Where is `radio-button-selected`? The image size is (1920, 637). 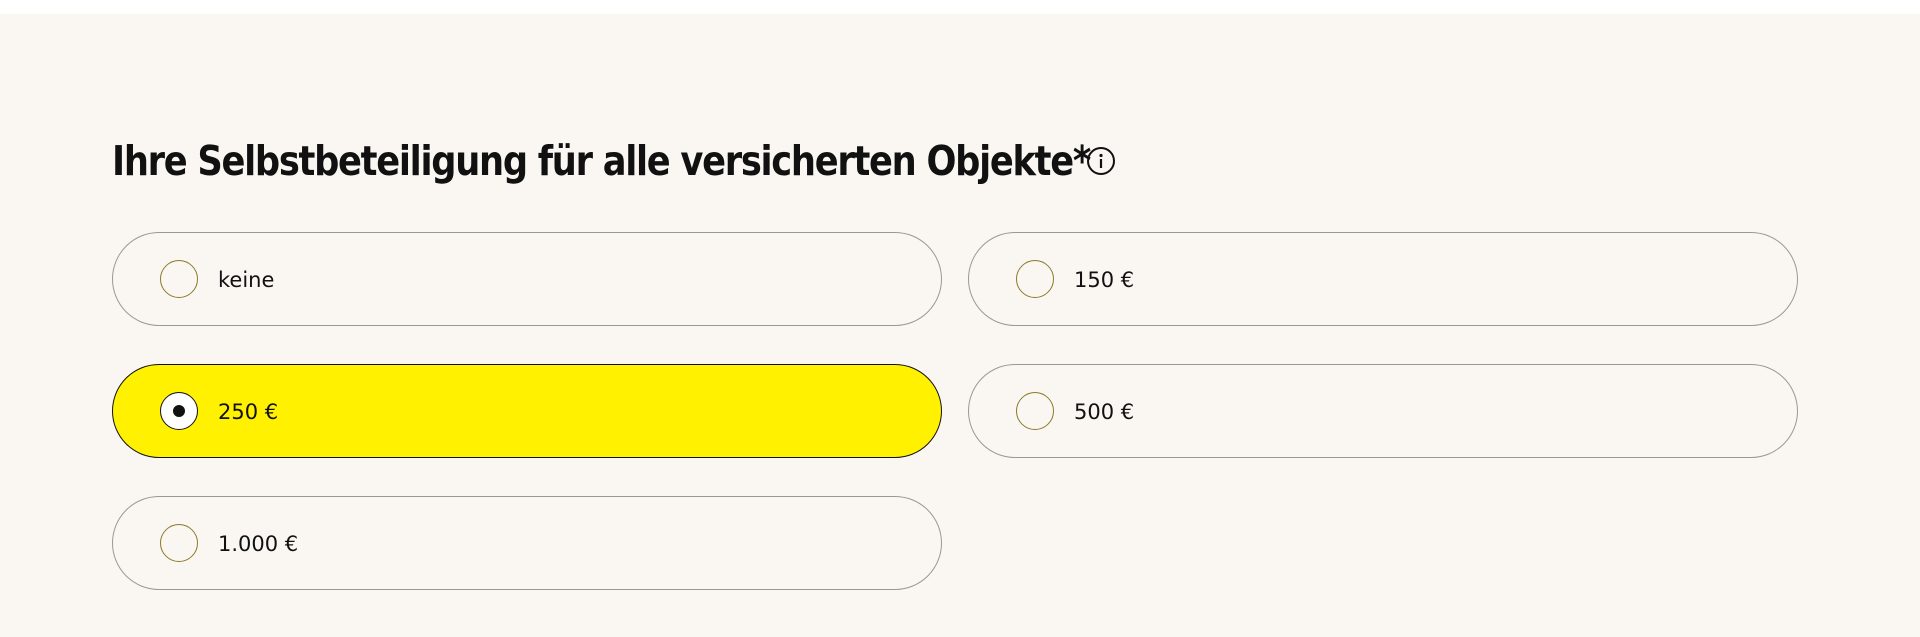 radio-button-selected is located at coordinates (179, 411).